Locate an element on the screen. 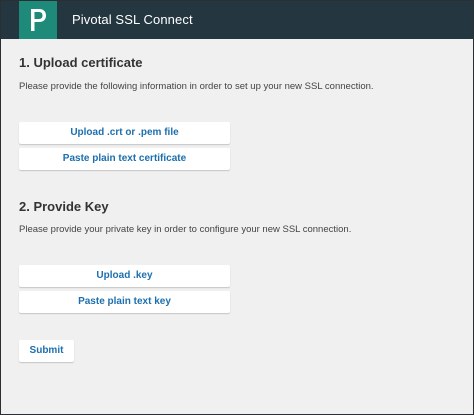 This screenshot has height=415, width=474. app-header: Pivotal SSL Connect is located at coordinates (237, 20).